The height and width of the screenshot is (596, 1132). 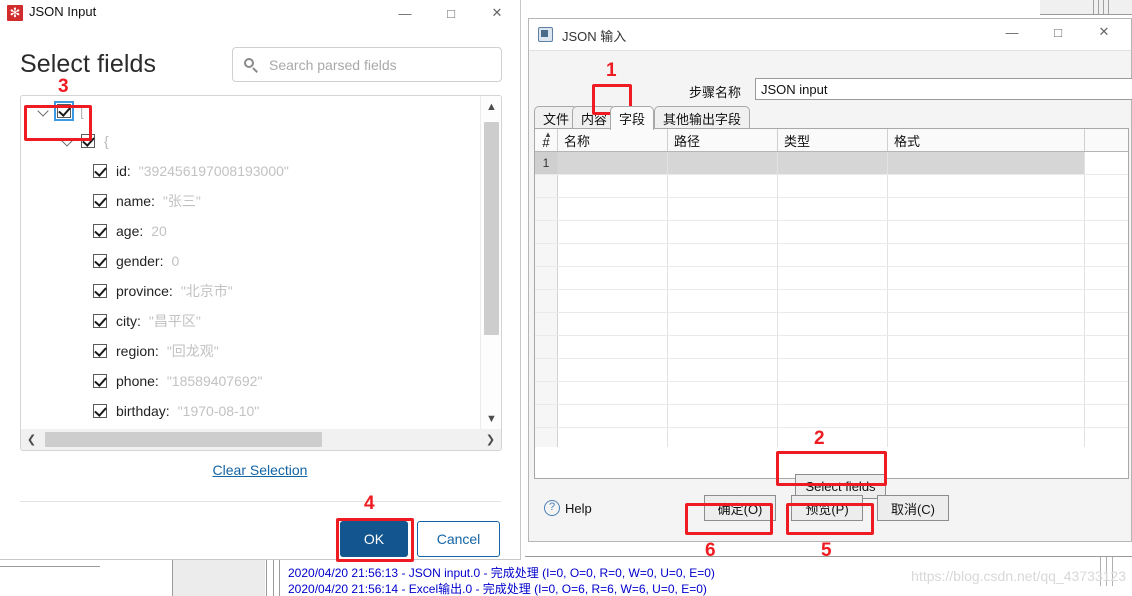 I want to click on tree-vertical-scrollbar: ▲ ▼, so click(x=490, y=262).